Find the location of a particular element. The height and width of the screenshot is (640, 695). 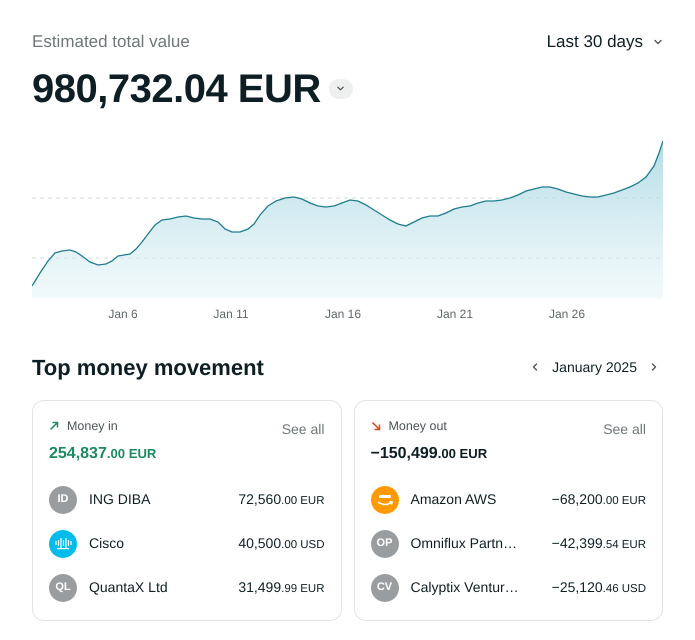

avatar: ID is located at coordinates (63, 500).